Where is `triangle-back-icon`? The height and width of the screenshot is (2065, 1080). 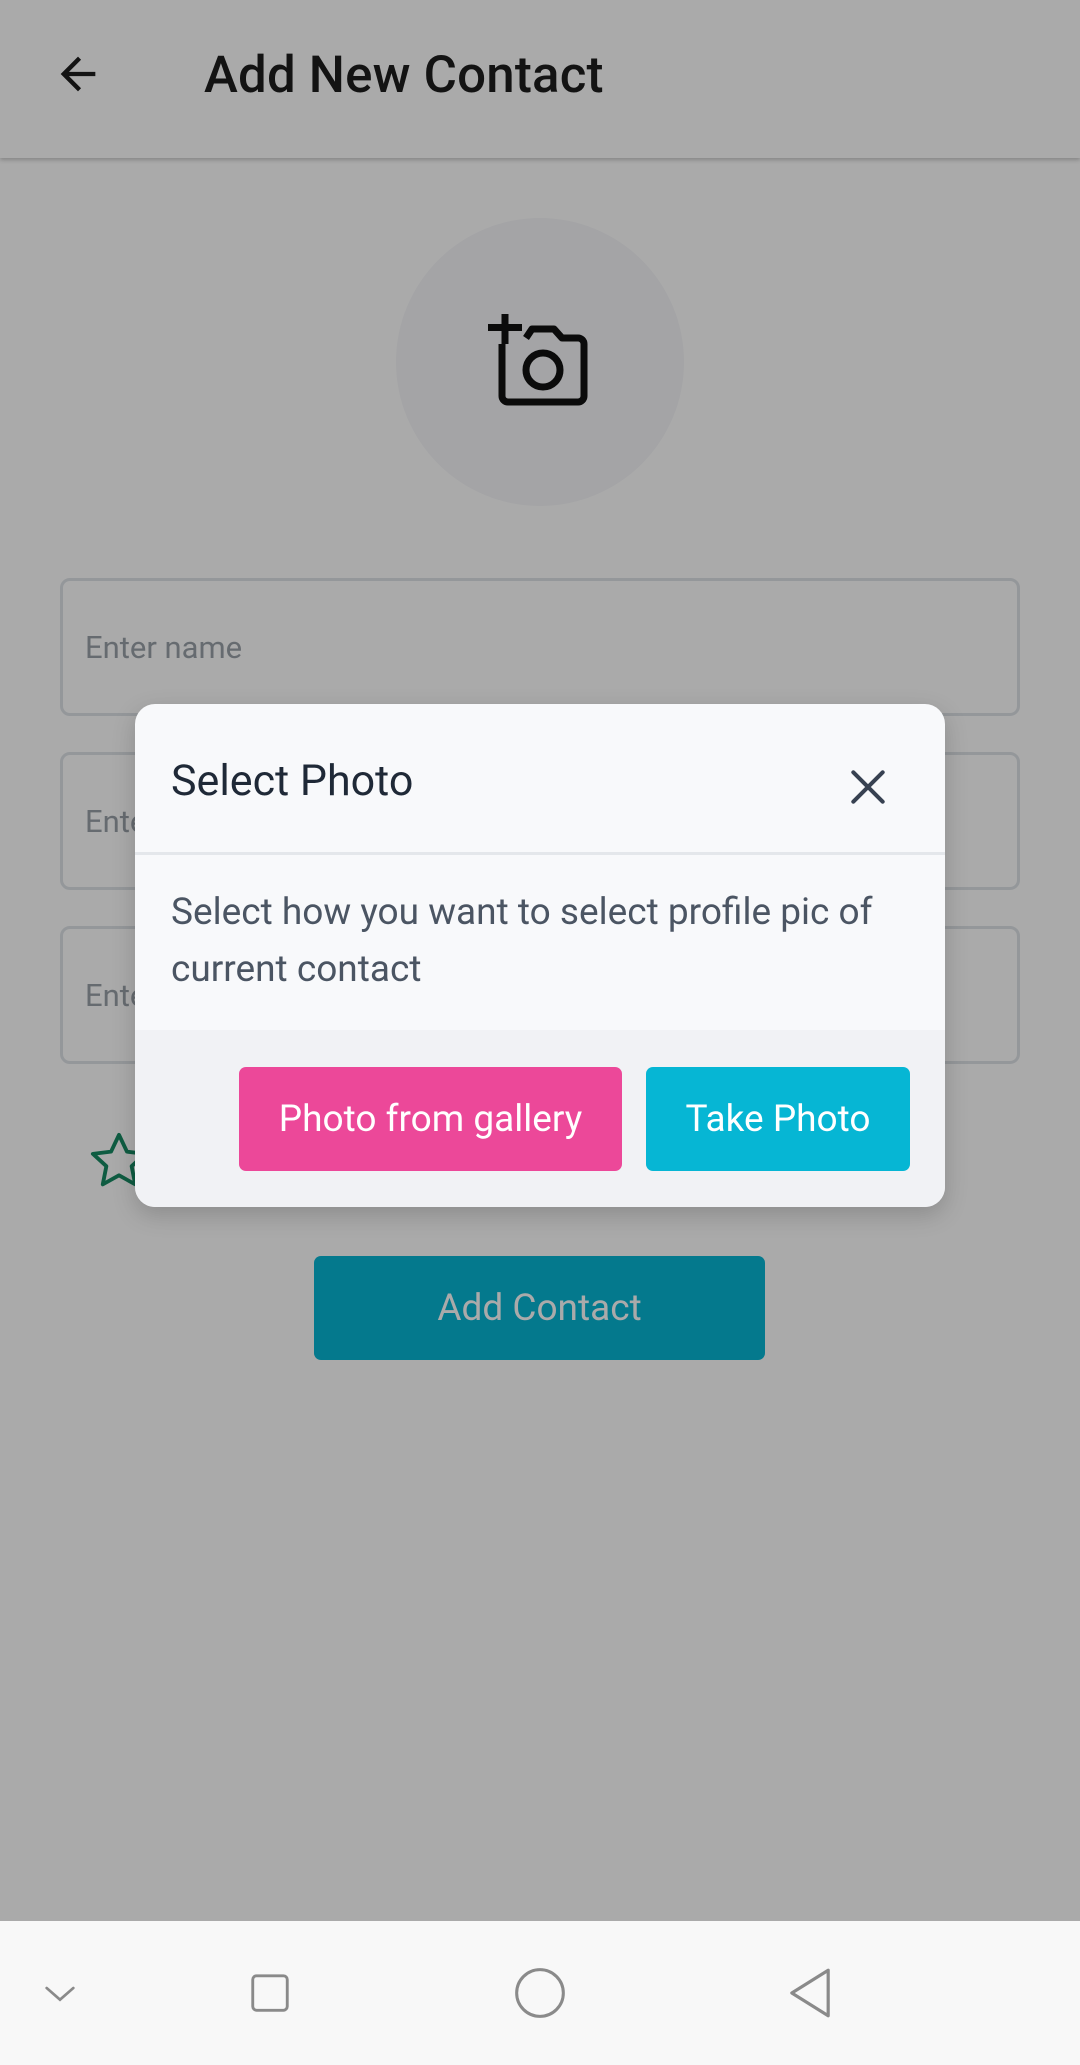 triangle-back-icon is located at coordinates (810, 1993).